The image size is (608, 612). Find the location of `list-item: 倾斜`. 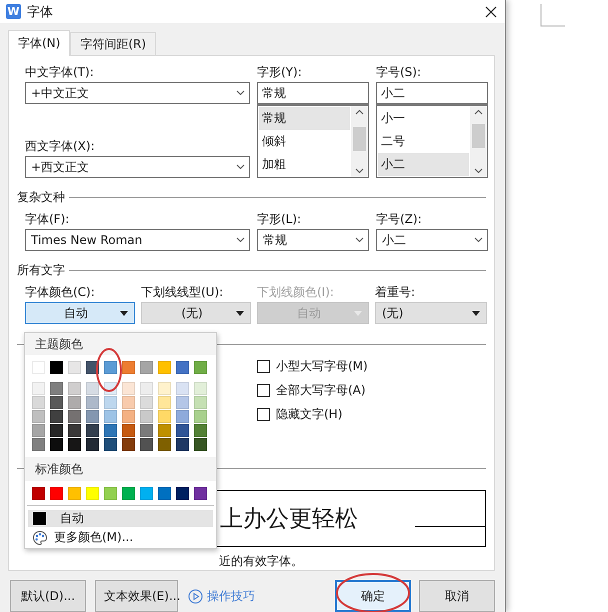

list-item: 倾斜 is located at coordinates (304, 141).